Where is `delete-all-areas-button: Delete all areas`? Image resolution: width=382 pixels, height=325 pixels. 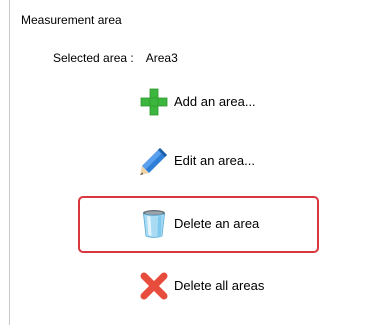 delete-all-areas-button: Delete all areas is located at coordinates (201, 286).